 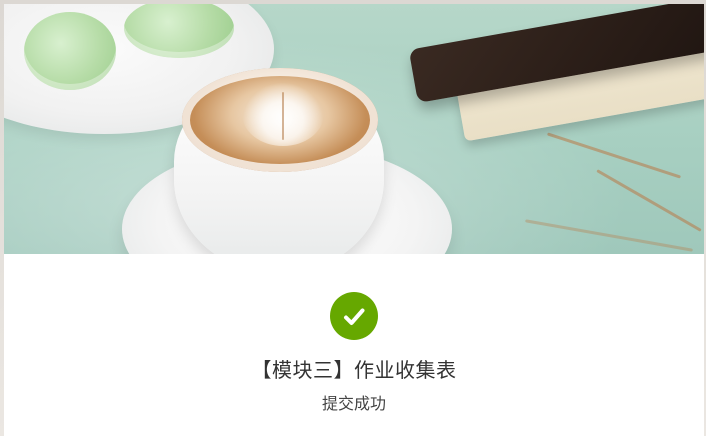 What do you see at coordinates (70, 51) in the screenshot?
I see `macaron` at bounding box center [70, 51].